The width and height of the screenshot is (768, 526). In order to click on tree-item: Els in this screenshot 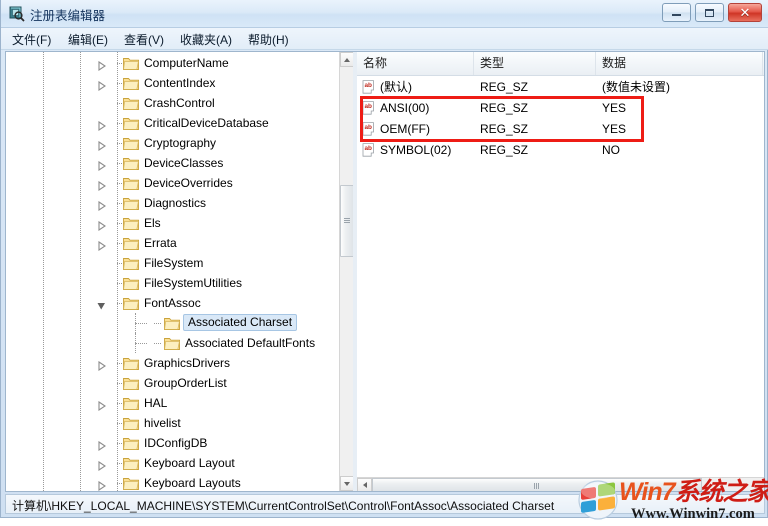, I will do `click(172, 223)`.